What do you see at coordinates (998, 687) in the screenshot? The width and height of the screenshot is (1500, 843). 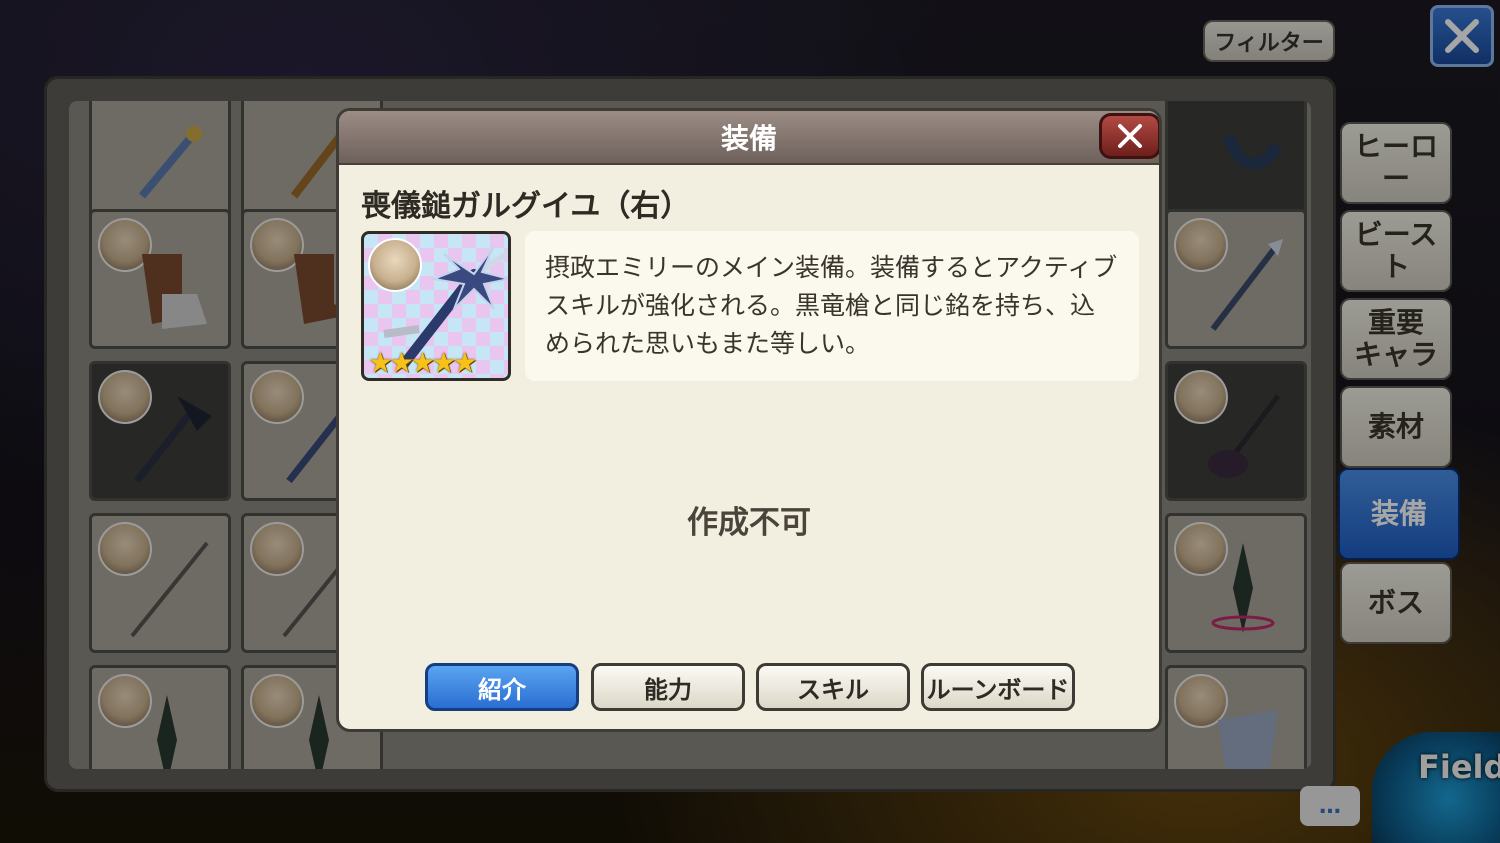 I see `rune-board-button: ルーンボード` at bounding box center [998, 687].